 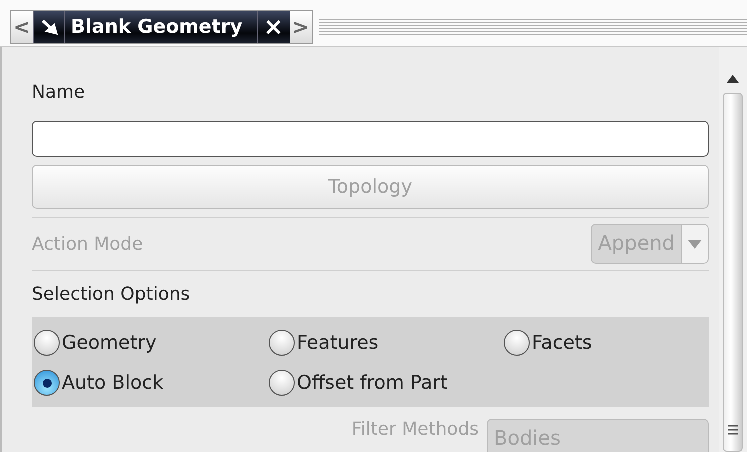 I want to click on scroll-up-icon, so click(x=733, y=79).